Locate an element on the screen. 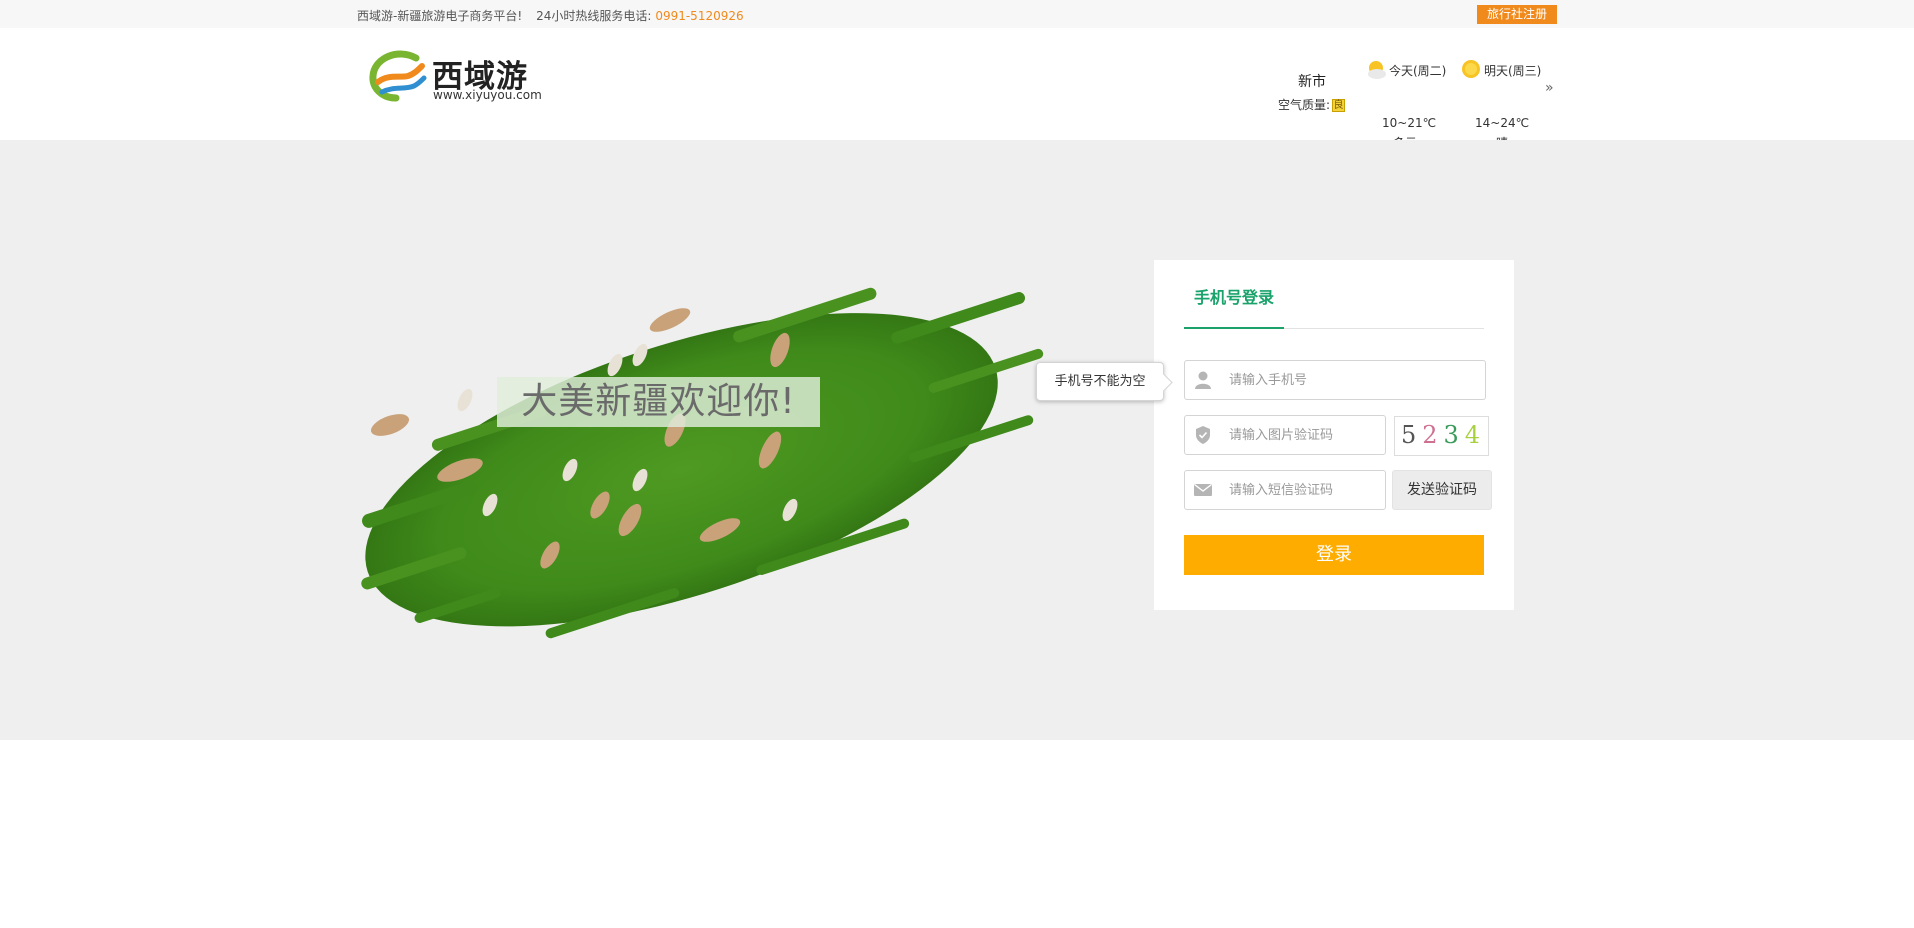 Image resolution: width=1914 pixels, height=928 pixels. tomorrow-label: 明天(周三) is located at coordinates (1513, 71).